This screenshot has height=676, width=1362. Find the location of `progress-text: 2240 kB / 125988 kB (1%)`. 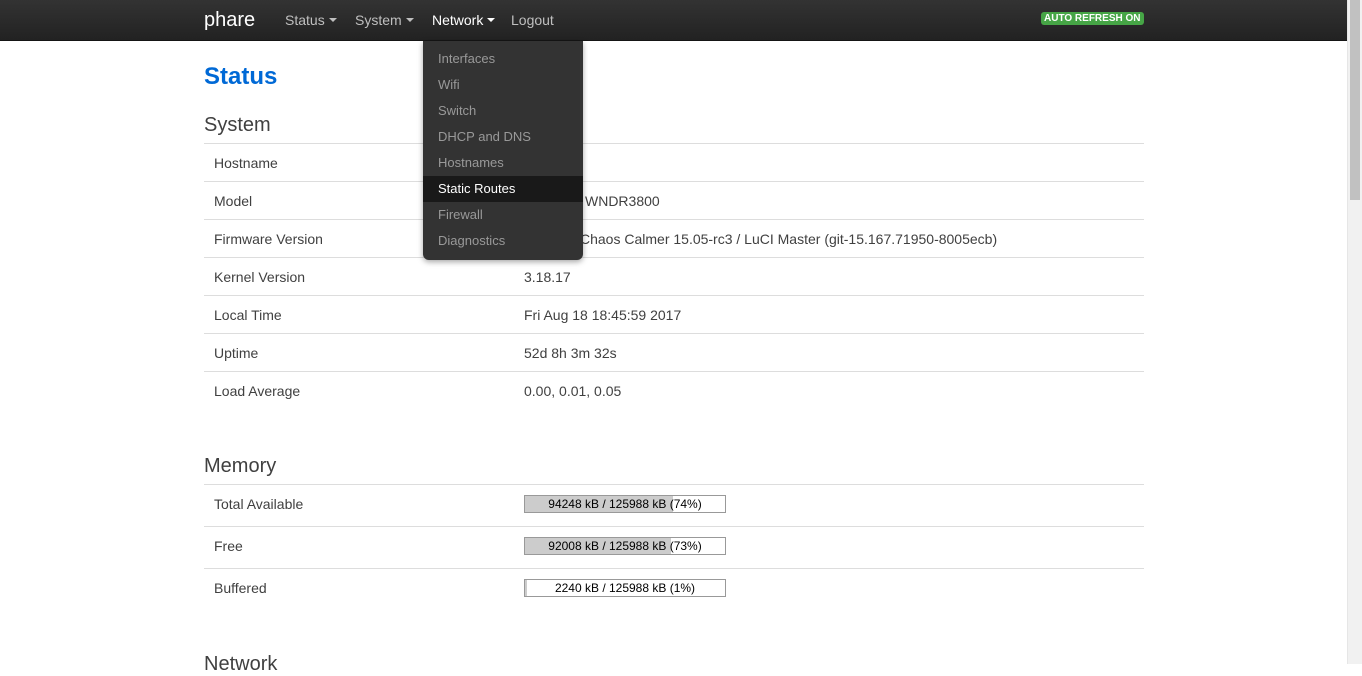

progress-text: 2240 kB / 125988 kB (1%) is located at coordinates (625, 588).